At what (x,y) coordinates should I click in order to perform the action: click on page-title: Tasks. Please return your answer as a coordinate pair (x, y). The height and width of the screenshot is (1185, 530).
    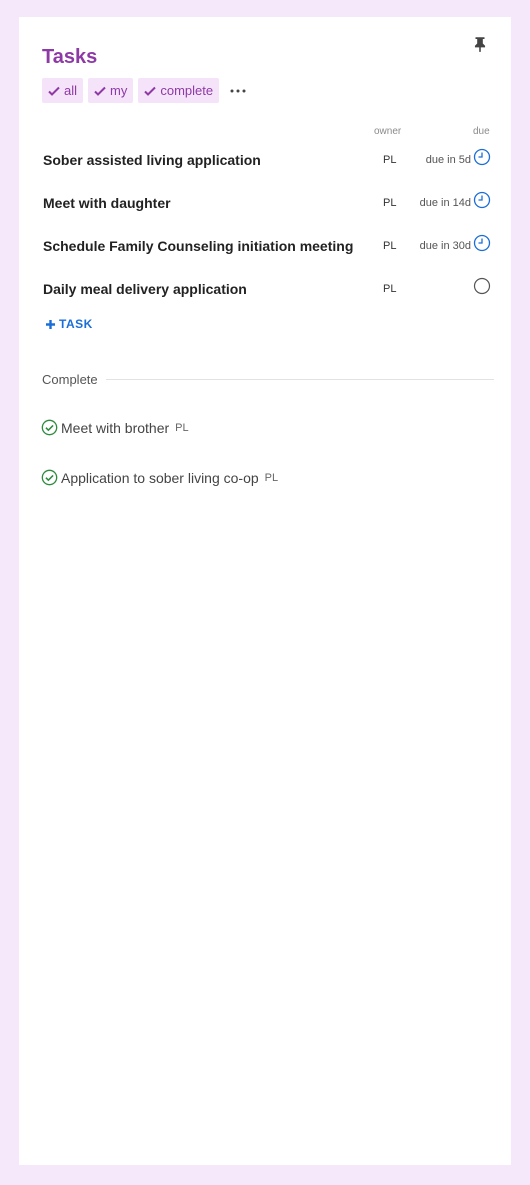
    Looking at the image, I should click on (70, 57).